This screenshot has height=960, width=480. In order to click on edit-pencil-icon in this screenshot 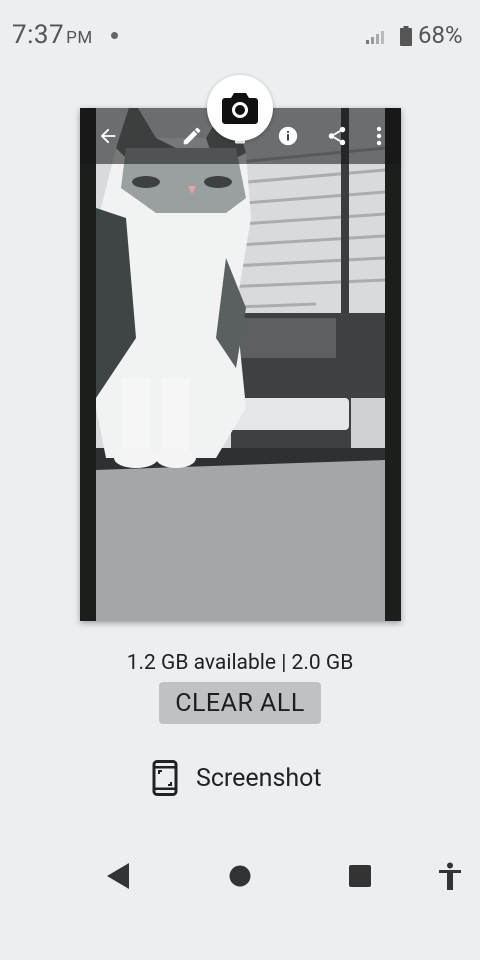, I will do `click(192, 136)`.